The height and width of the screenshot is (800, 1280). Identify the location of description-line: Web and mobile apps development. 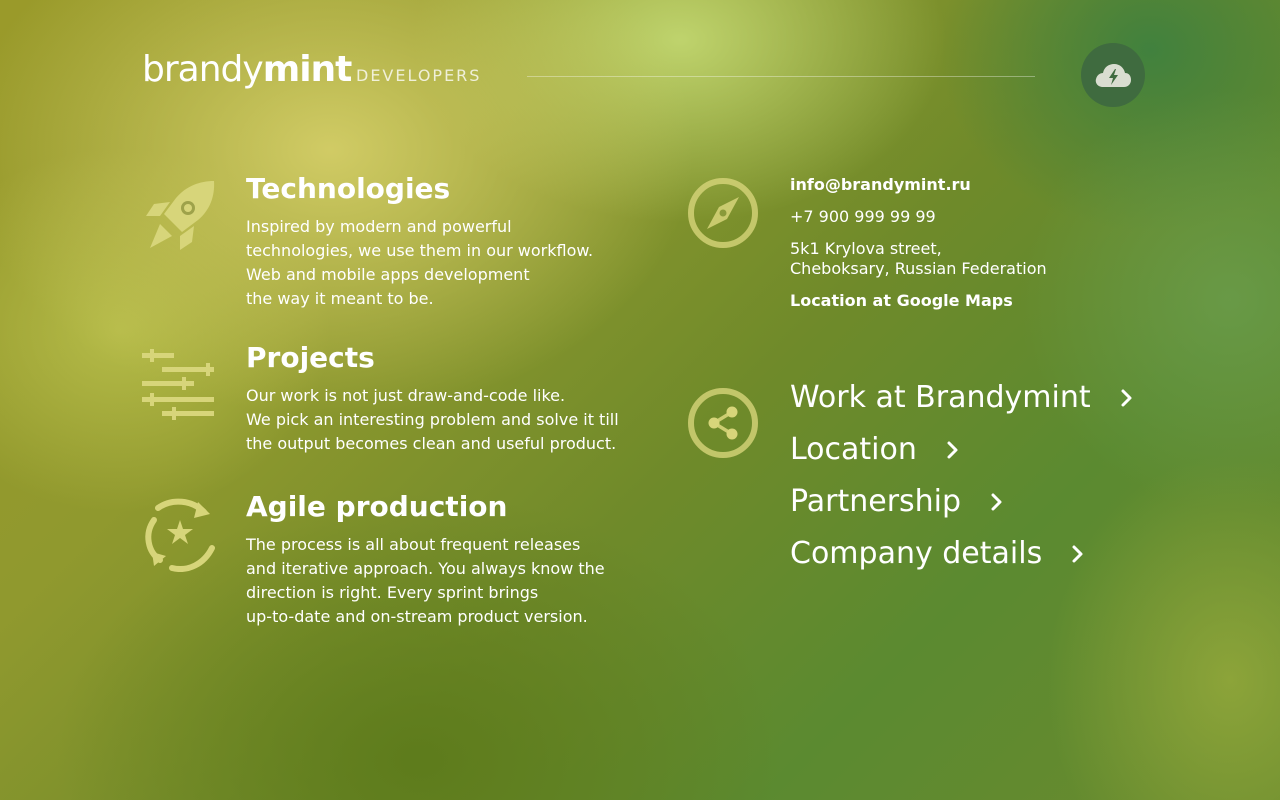
(388, 274).